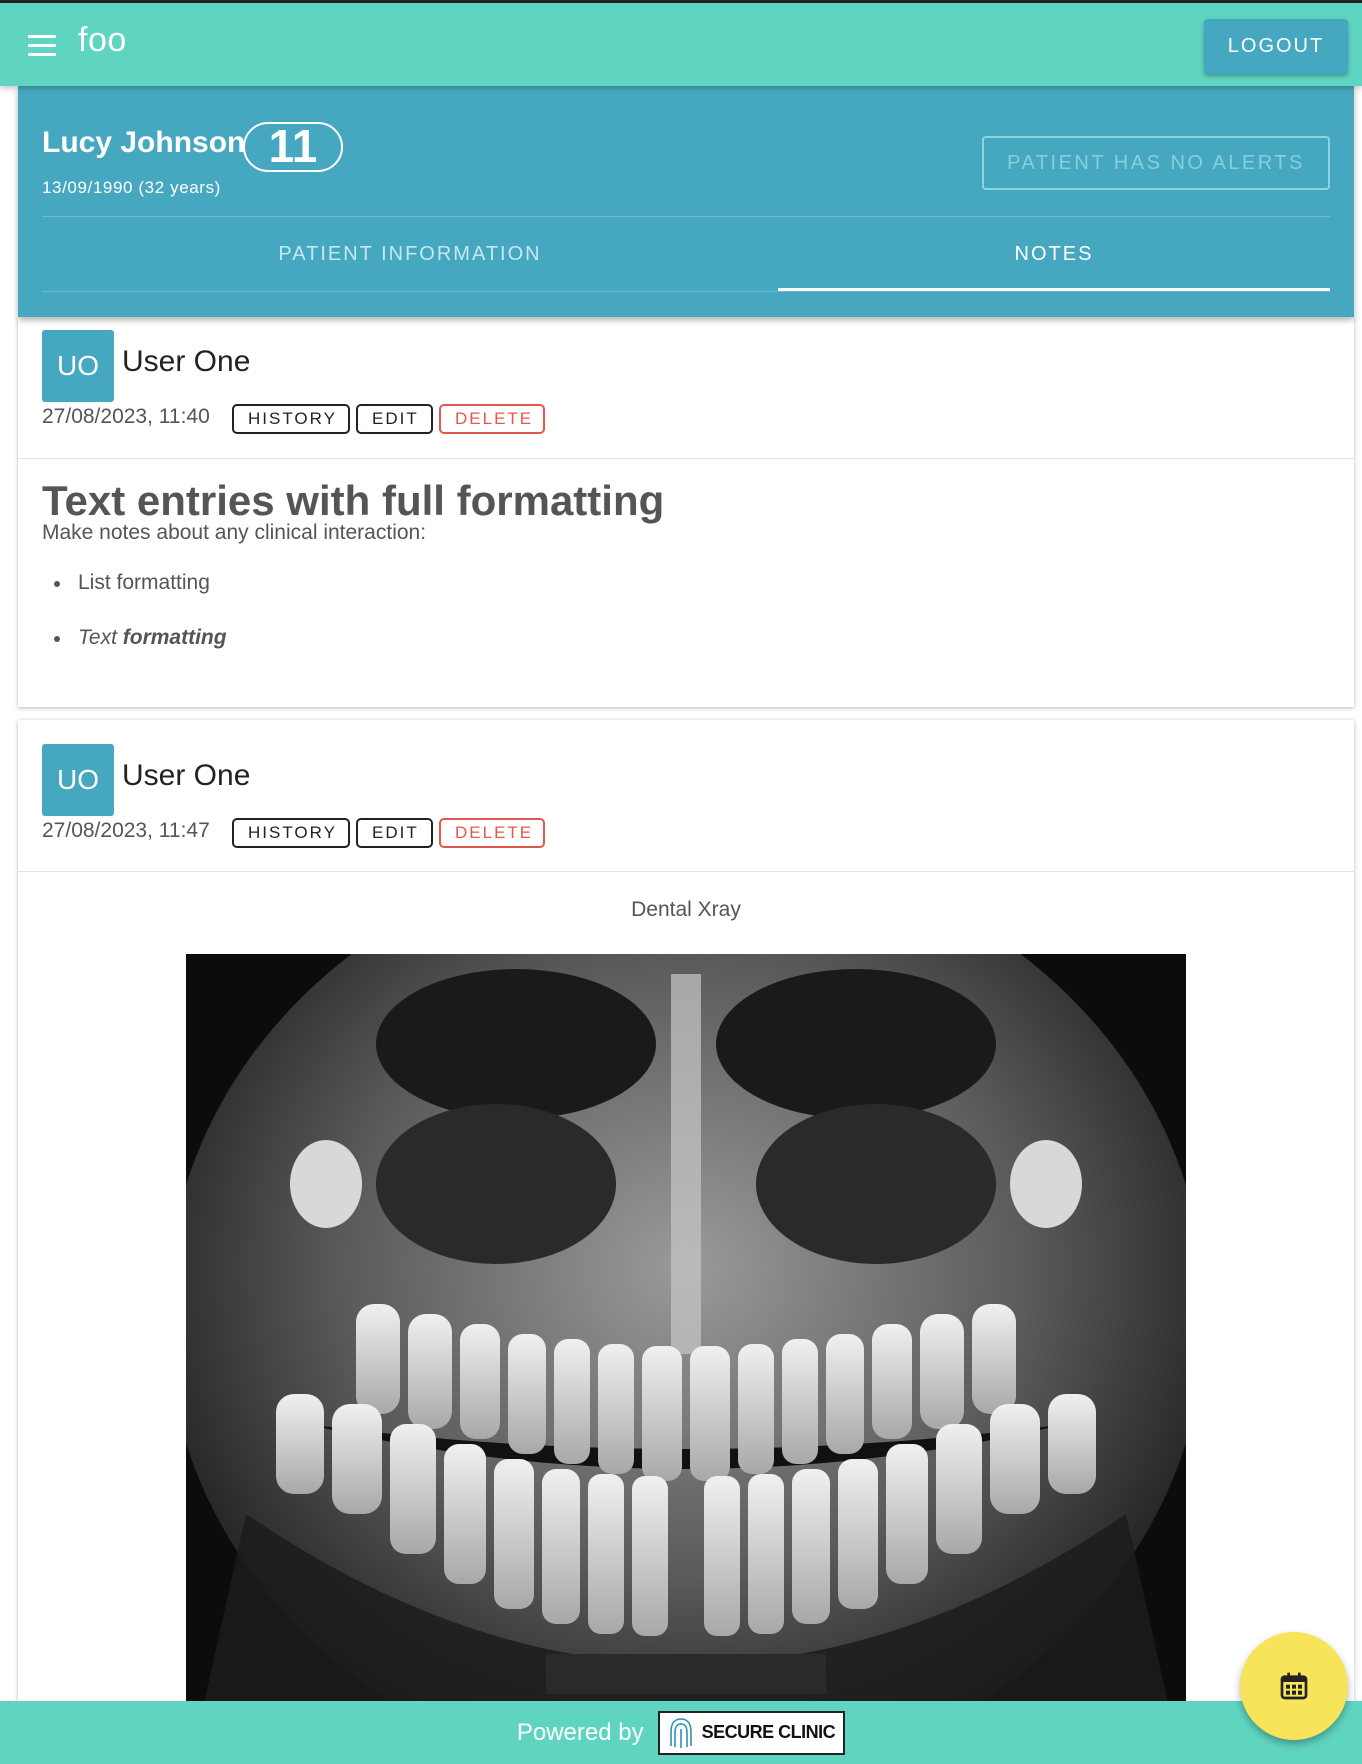  Describe the element at coordinates (681, 43) in the screenshot. I see `top-app-bar: foo LOGOUT` at that location.